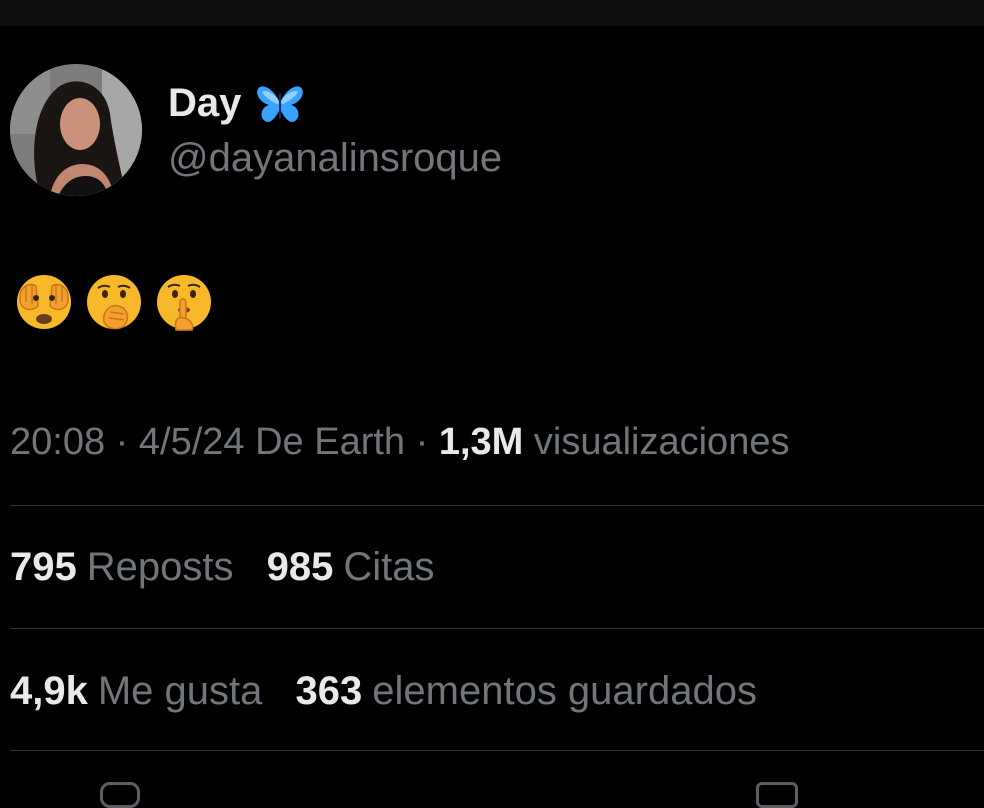  I want to click on reposts-count: 795, so click(43, 567).